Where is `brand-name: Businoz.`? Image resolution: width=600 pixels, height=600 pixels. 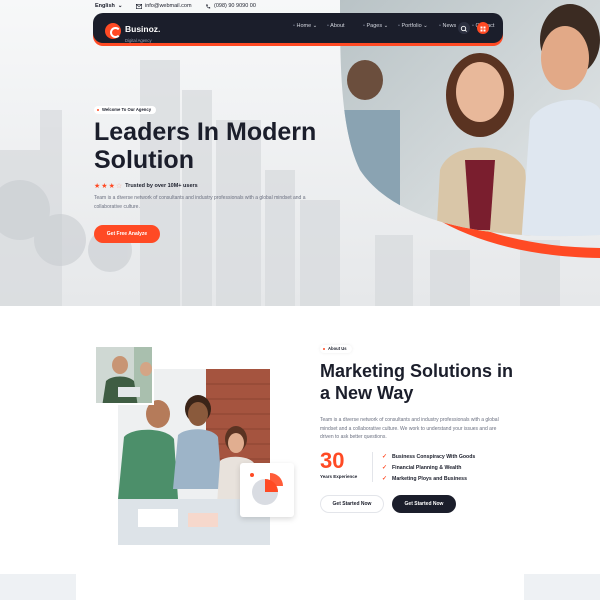
brand-name: Businoz. is located at coordinates (143, 29).